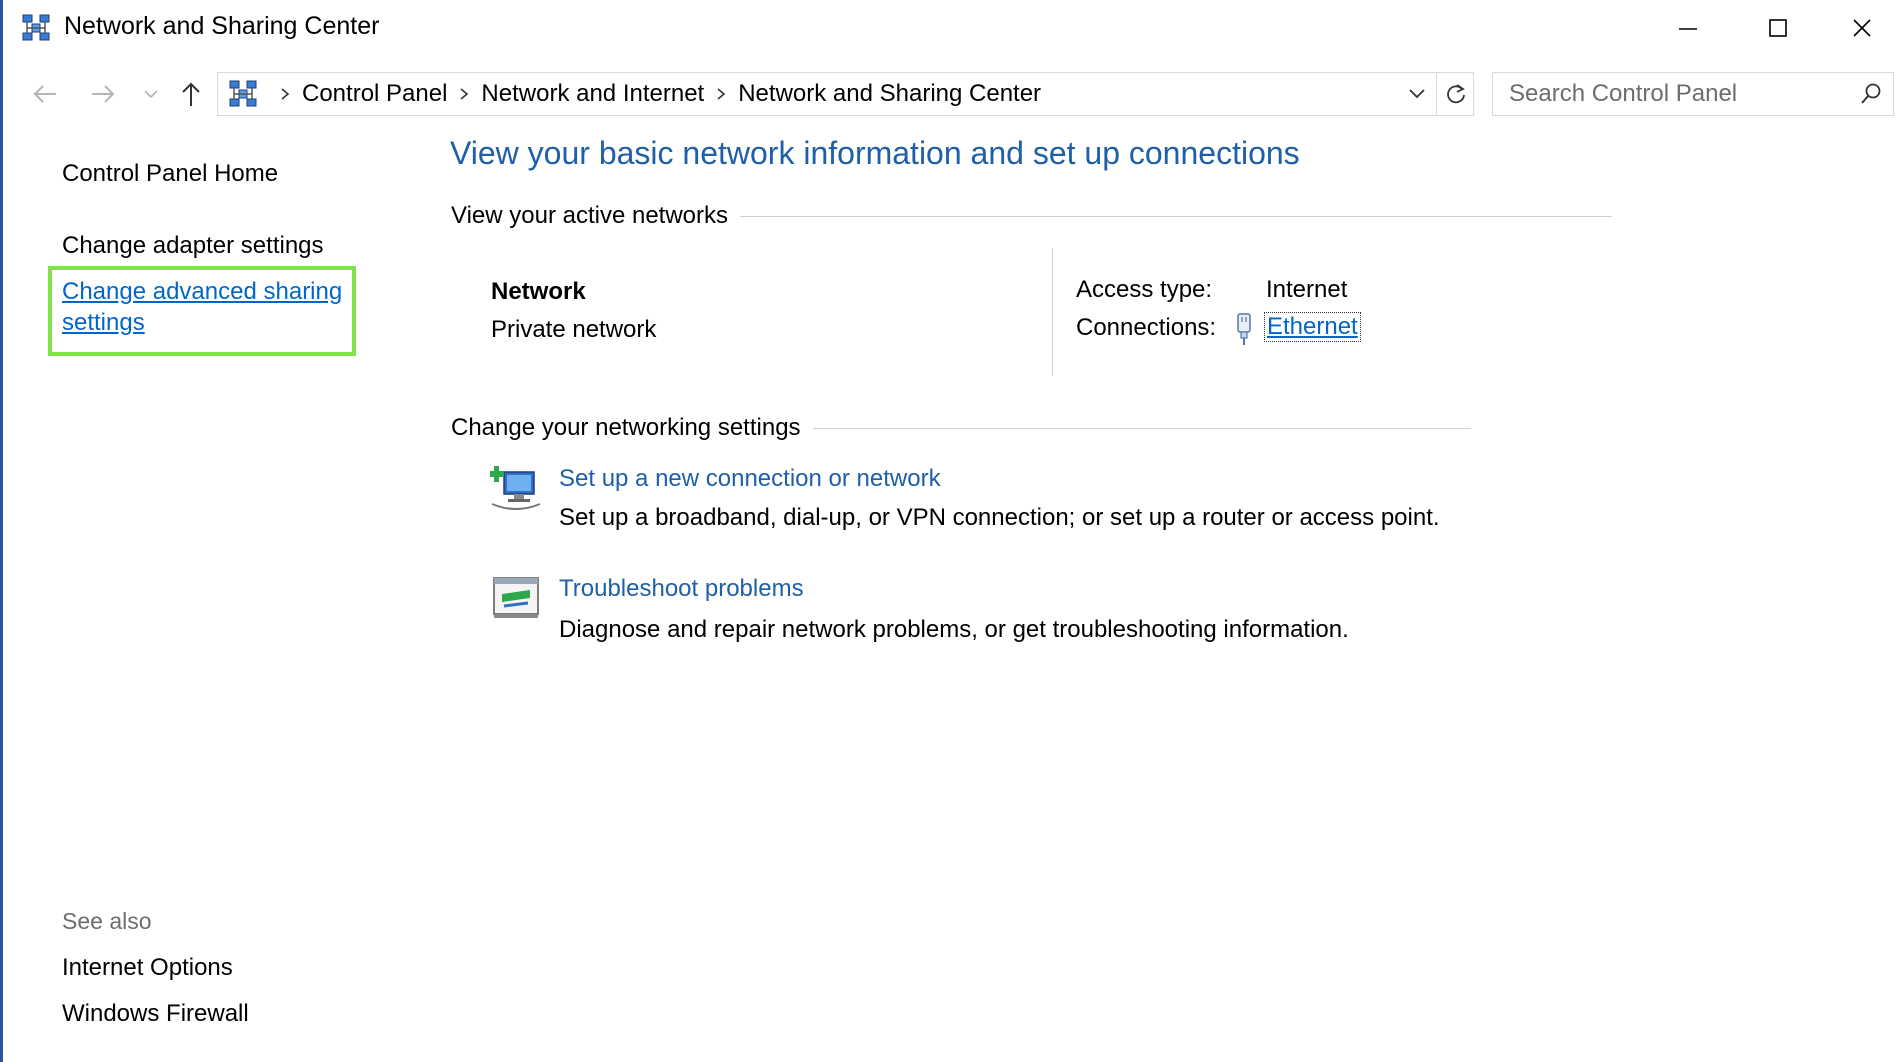 The image size is (1901, 1062). What do you see at coordinates (243, 93) in the screenshot?
I see `network-location-icon` at bounding box center [243, 93].